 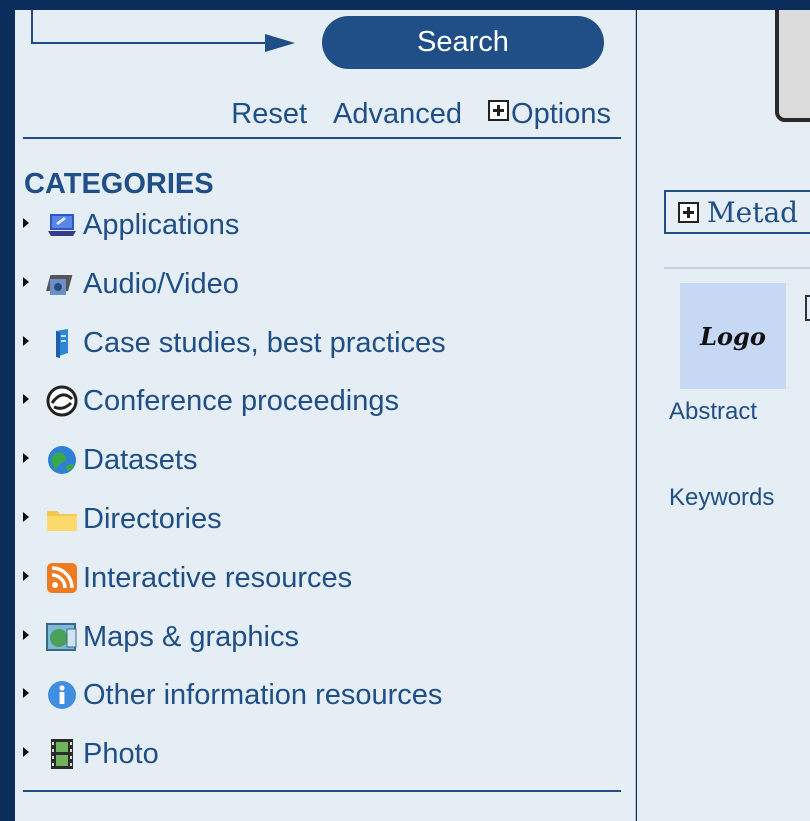 What do you see at coordinates (62, 519) in the screenshot?
I see `folder-icon` at bounding box center [62, 519].